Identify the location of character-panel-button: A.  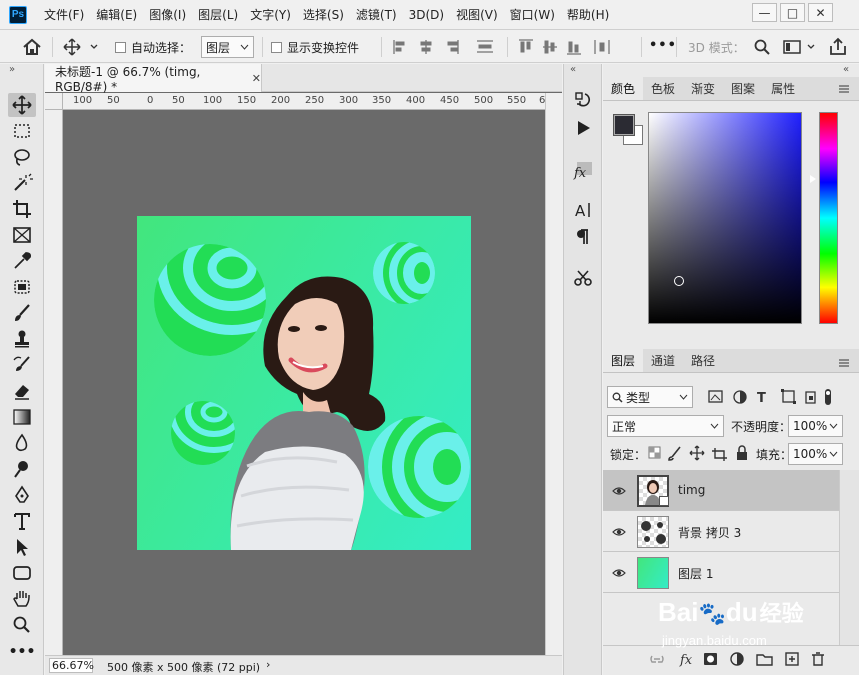
(582, 210).